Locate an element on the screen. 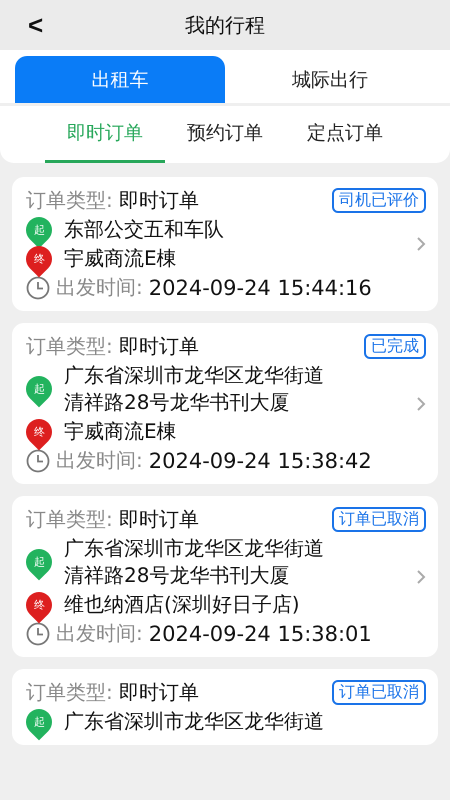  start-address: 东部公交五和车队 is located at coordinates (144, 229).